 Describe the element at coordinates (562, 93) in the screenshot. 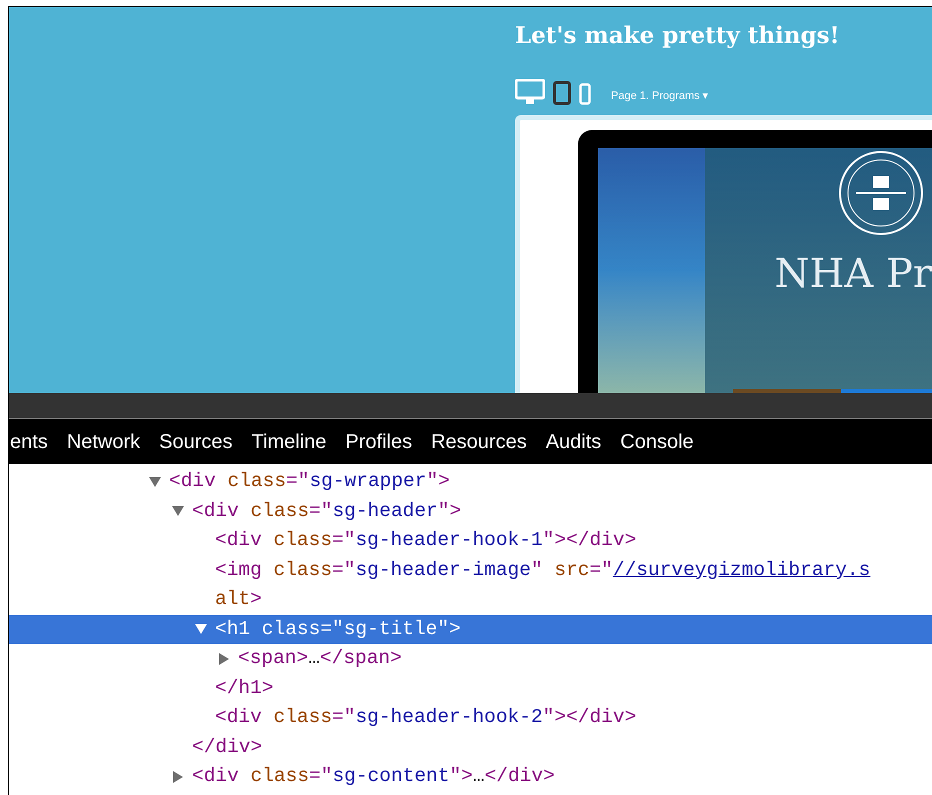

I see `tablet-icon` at that location.